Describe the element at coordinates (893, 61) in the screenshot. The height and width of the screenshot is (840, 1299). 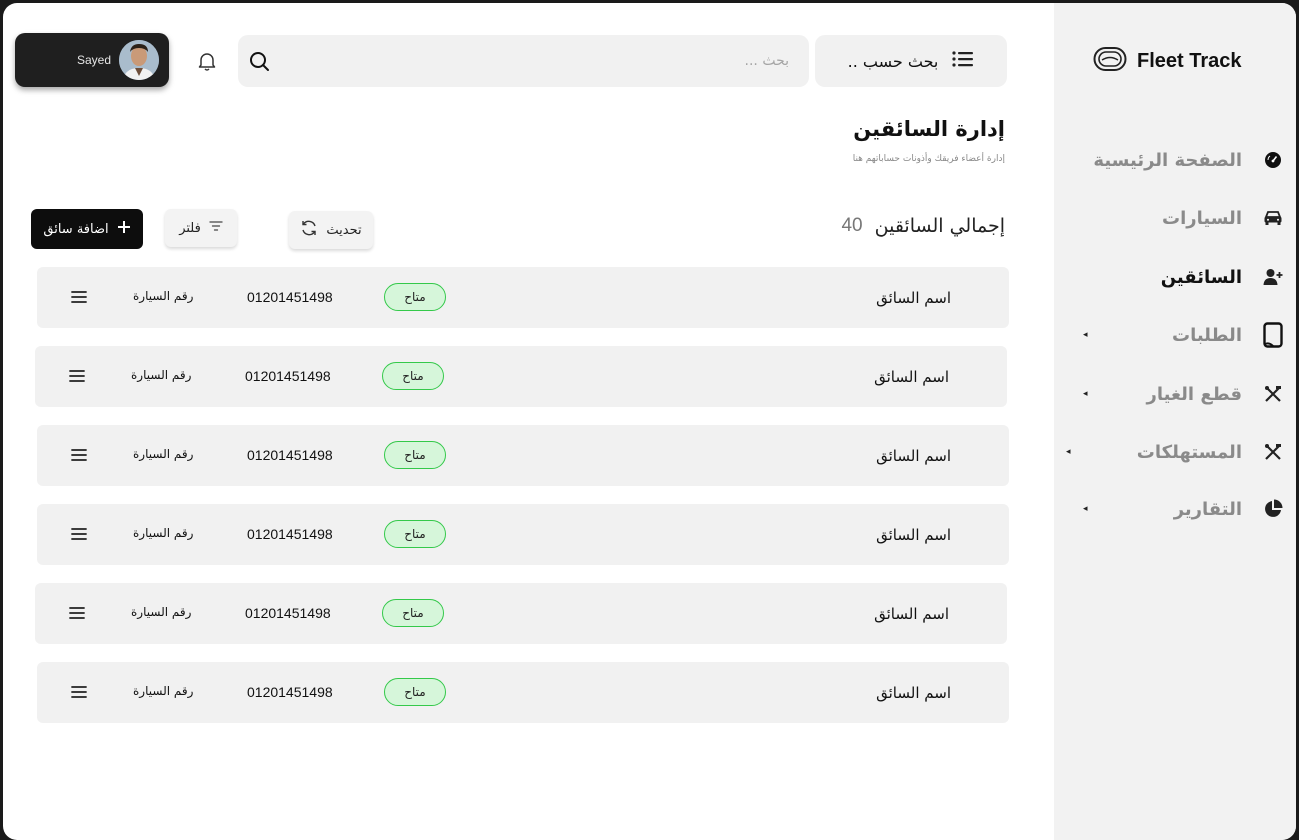
I see `search-by-label: بحث حسب ..` at that location.